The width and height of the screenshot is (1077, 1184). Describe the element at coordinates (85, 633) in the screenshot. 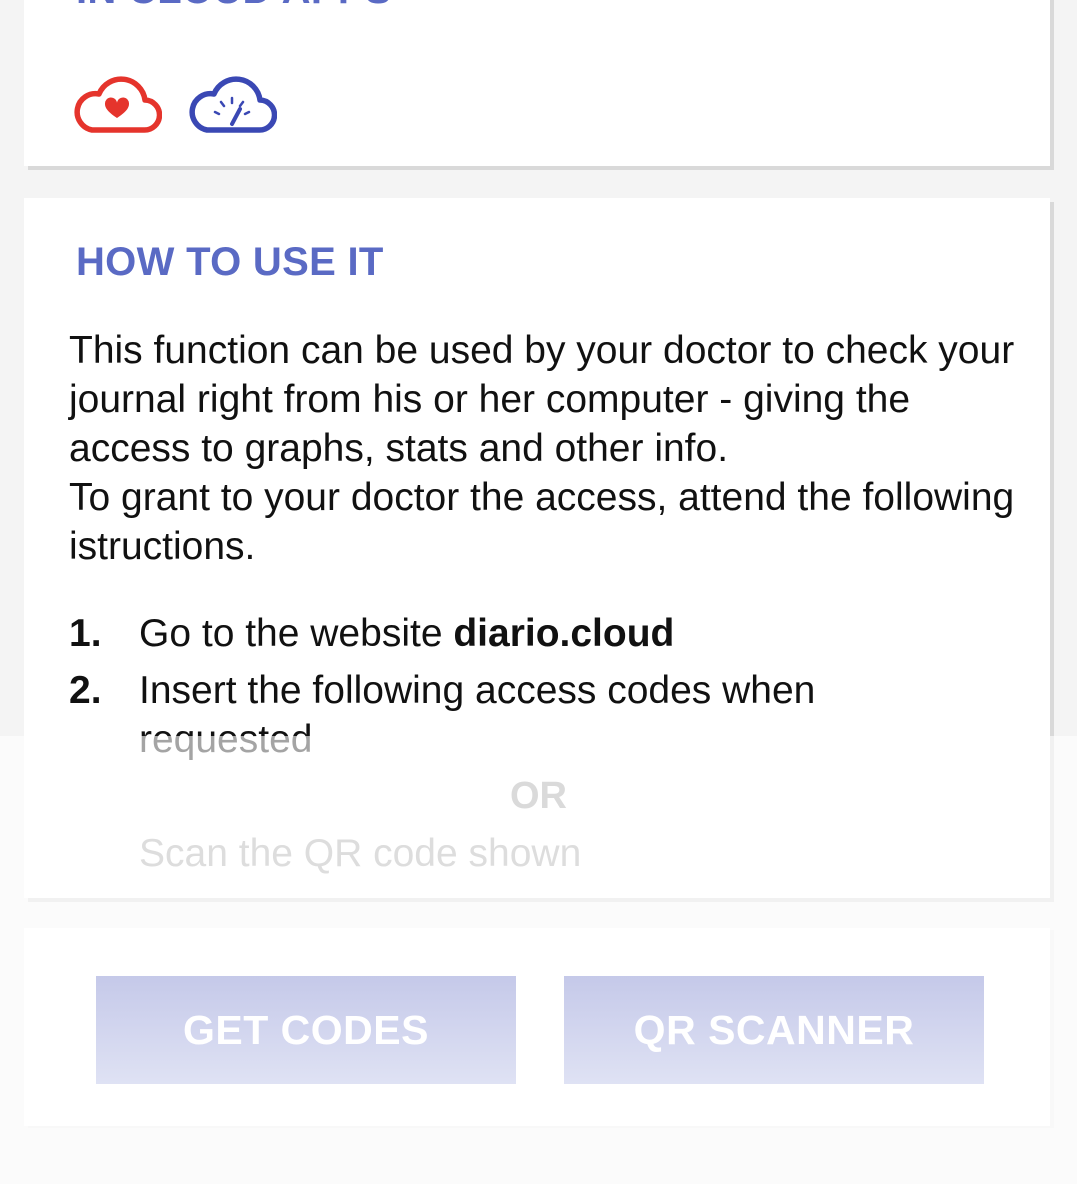

I see `step-1-number: 1.` at that location.